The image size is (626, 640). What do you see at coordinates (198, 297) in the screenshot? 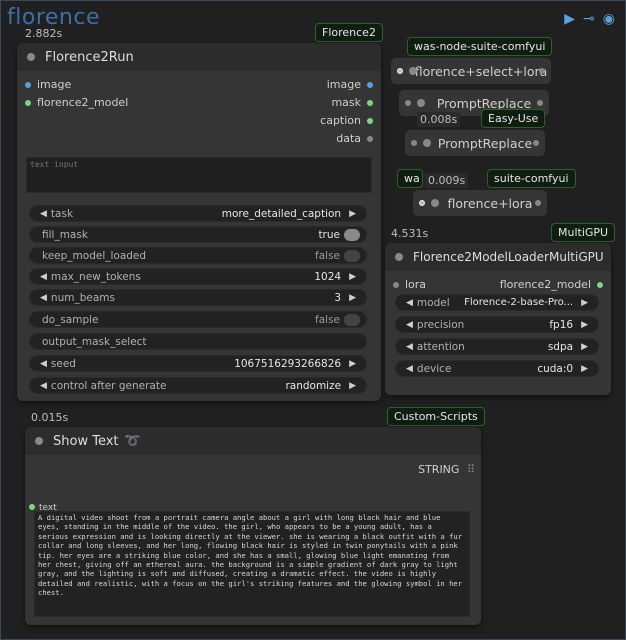
I see `num-beams-number: ◀ num_beams 3 ▶` at bounding box center [198, 297].